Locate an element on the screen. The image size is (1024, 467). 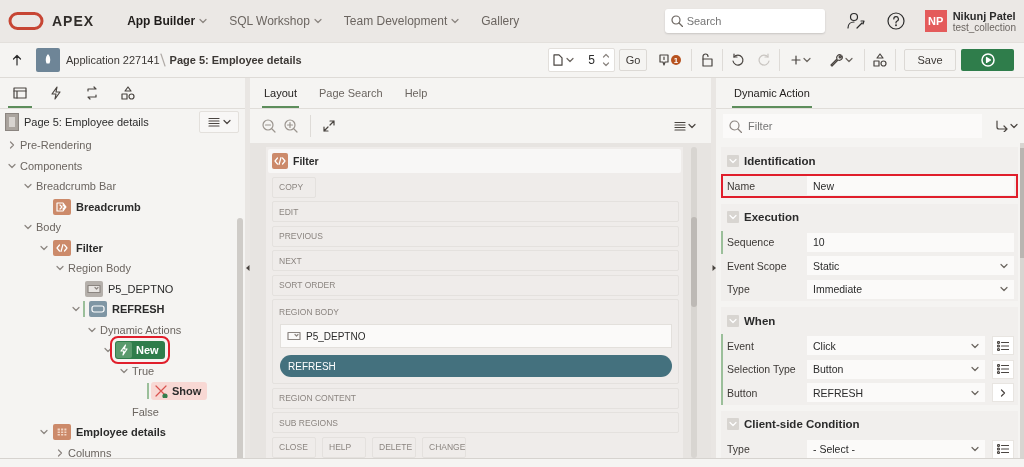
warning-icon is located at coordinates (664, 60).